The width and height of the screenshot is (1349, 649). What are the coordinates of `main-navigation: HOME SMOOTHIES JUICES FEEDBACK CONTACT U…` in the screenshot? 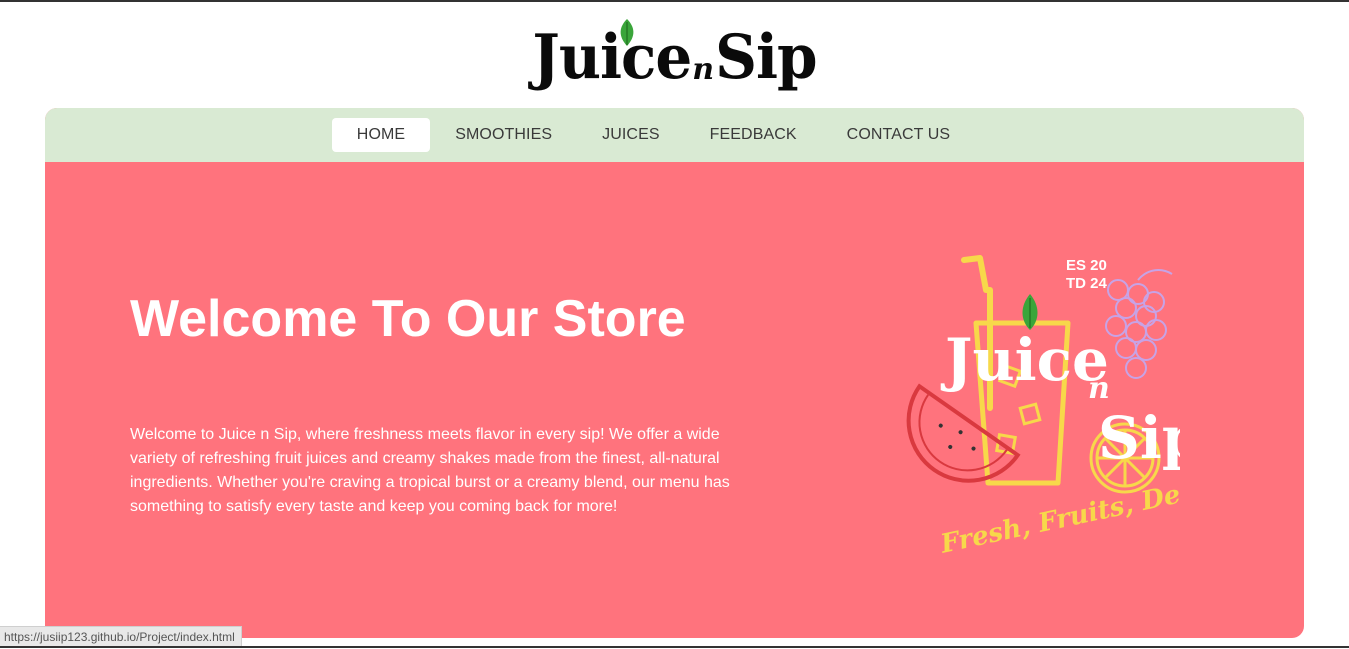 It's located at (674, 135).